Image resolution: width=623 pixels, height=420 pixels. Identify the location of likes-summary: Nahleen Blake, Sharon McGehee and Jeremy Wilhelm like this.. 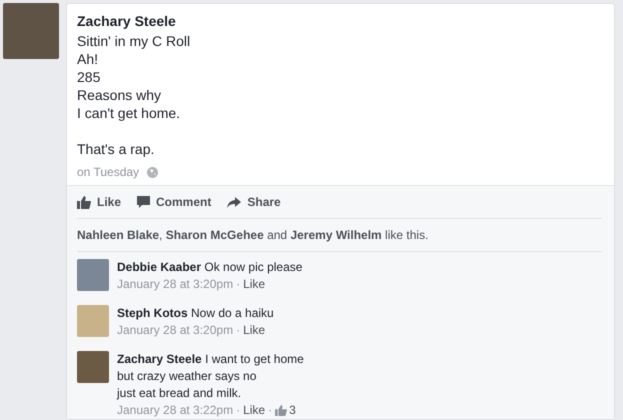
(339, 235).